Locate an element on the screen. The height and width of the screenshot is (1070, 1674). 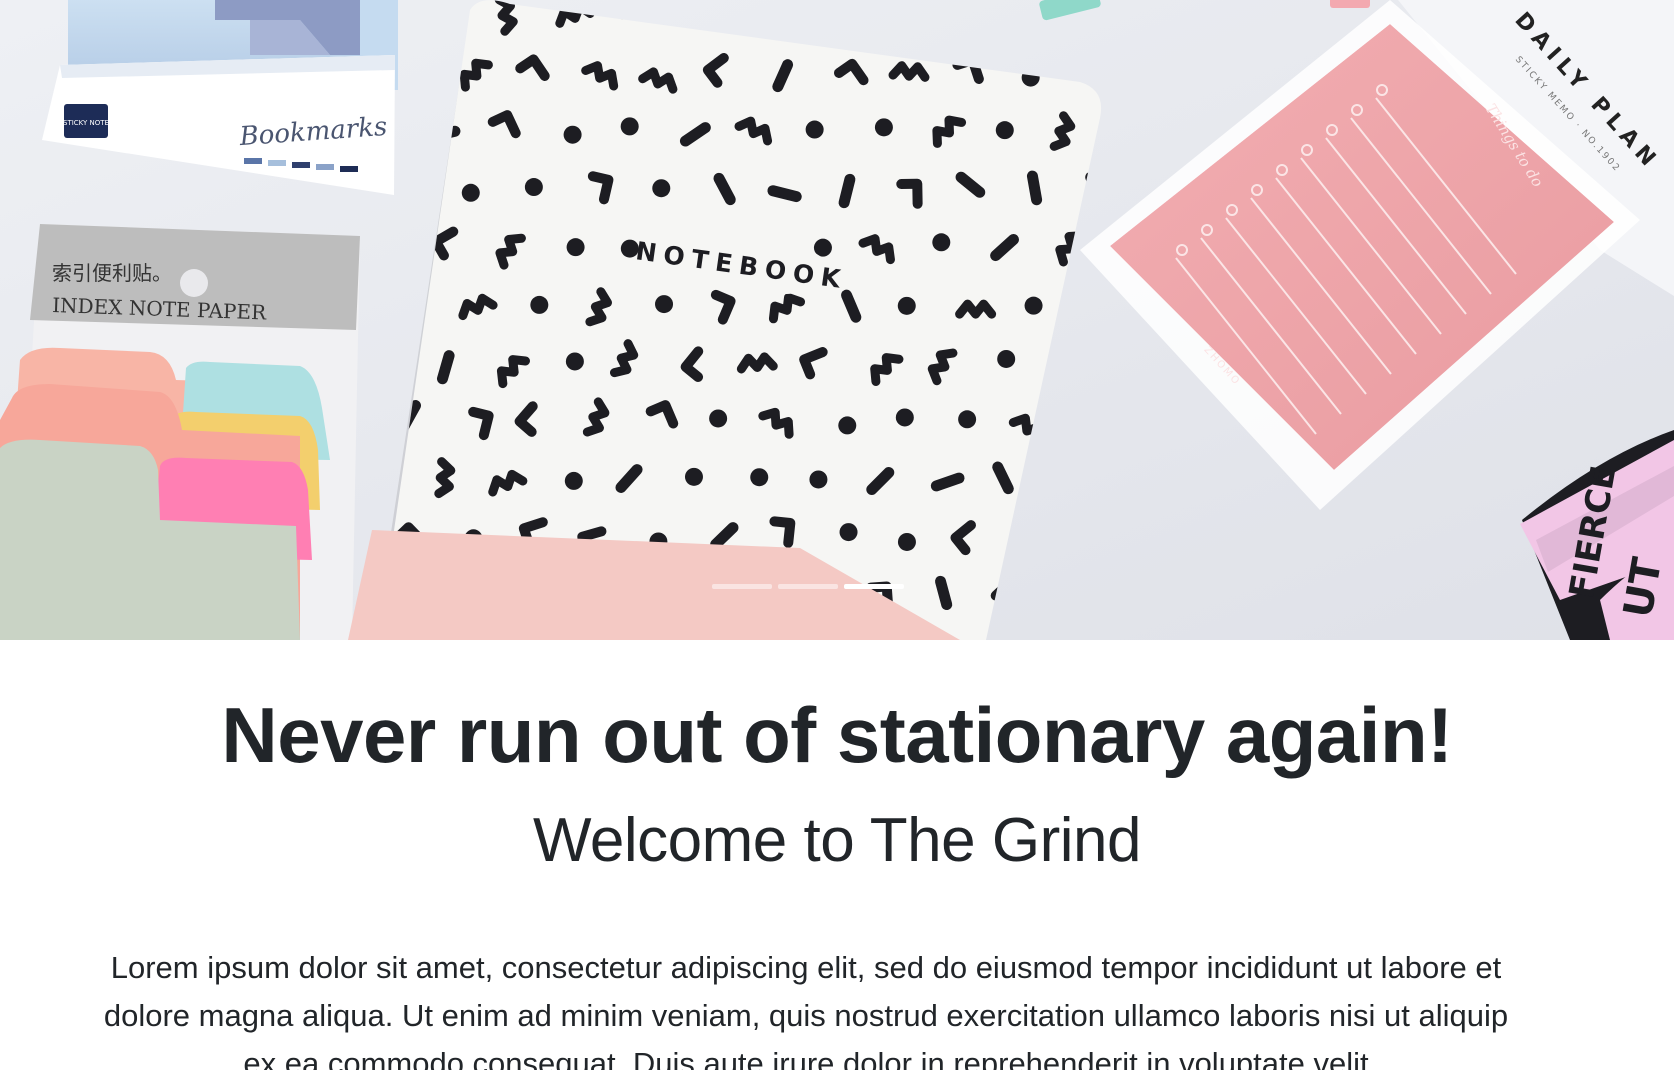
page-headline: Never run out of stationary again! is located at coordinates (837, 735).